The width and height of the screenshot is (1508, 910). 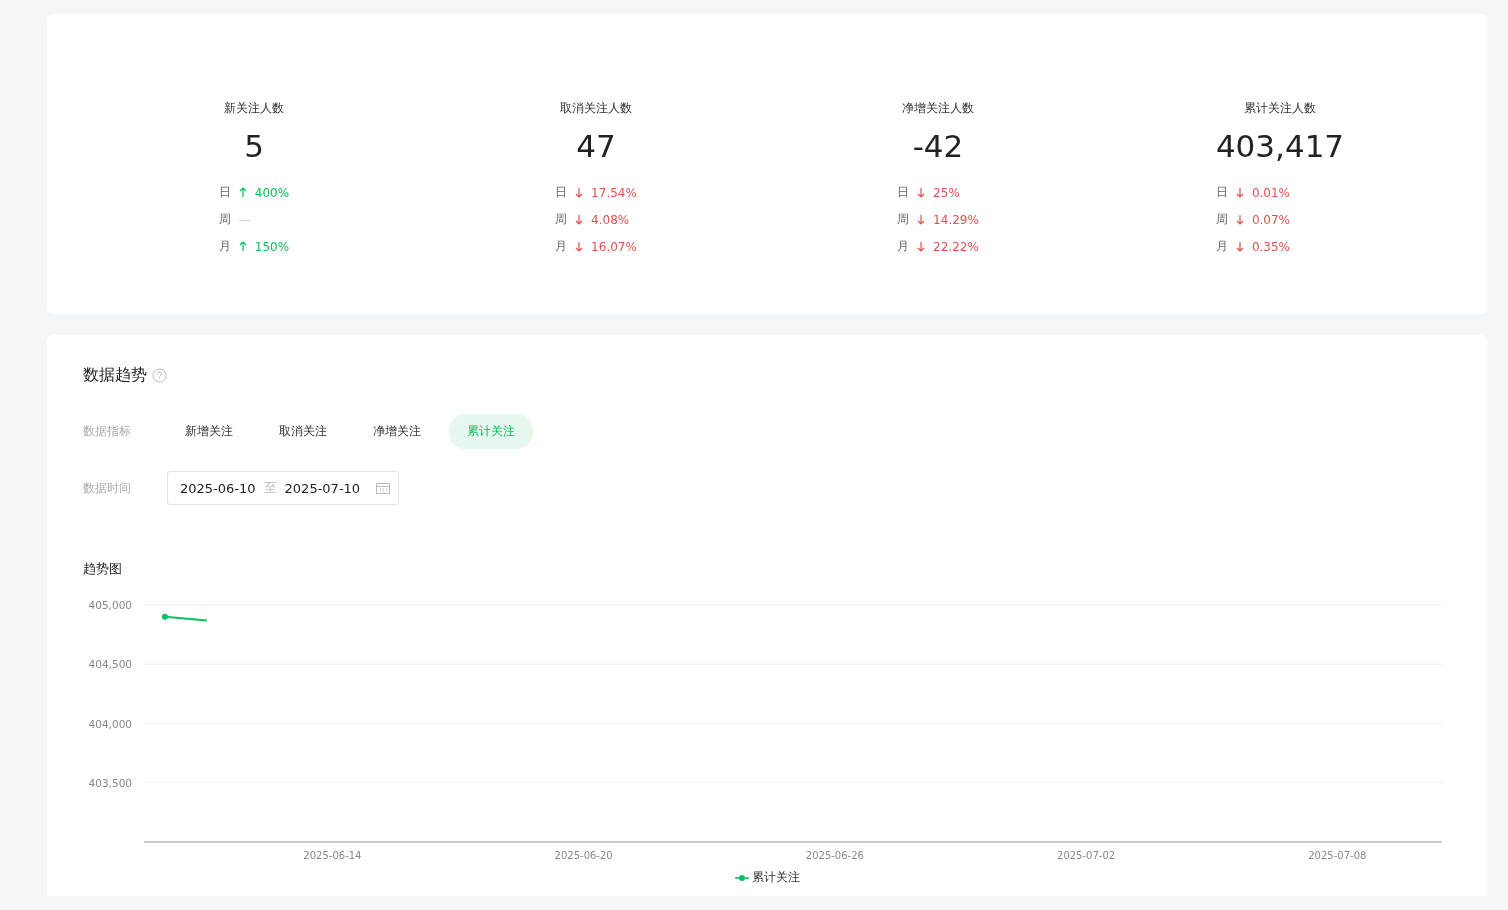 I want to click on axis-label: 2025-07-02, so click(x=1086, y=855).